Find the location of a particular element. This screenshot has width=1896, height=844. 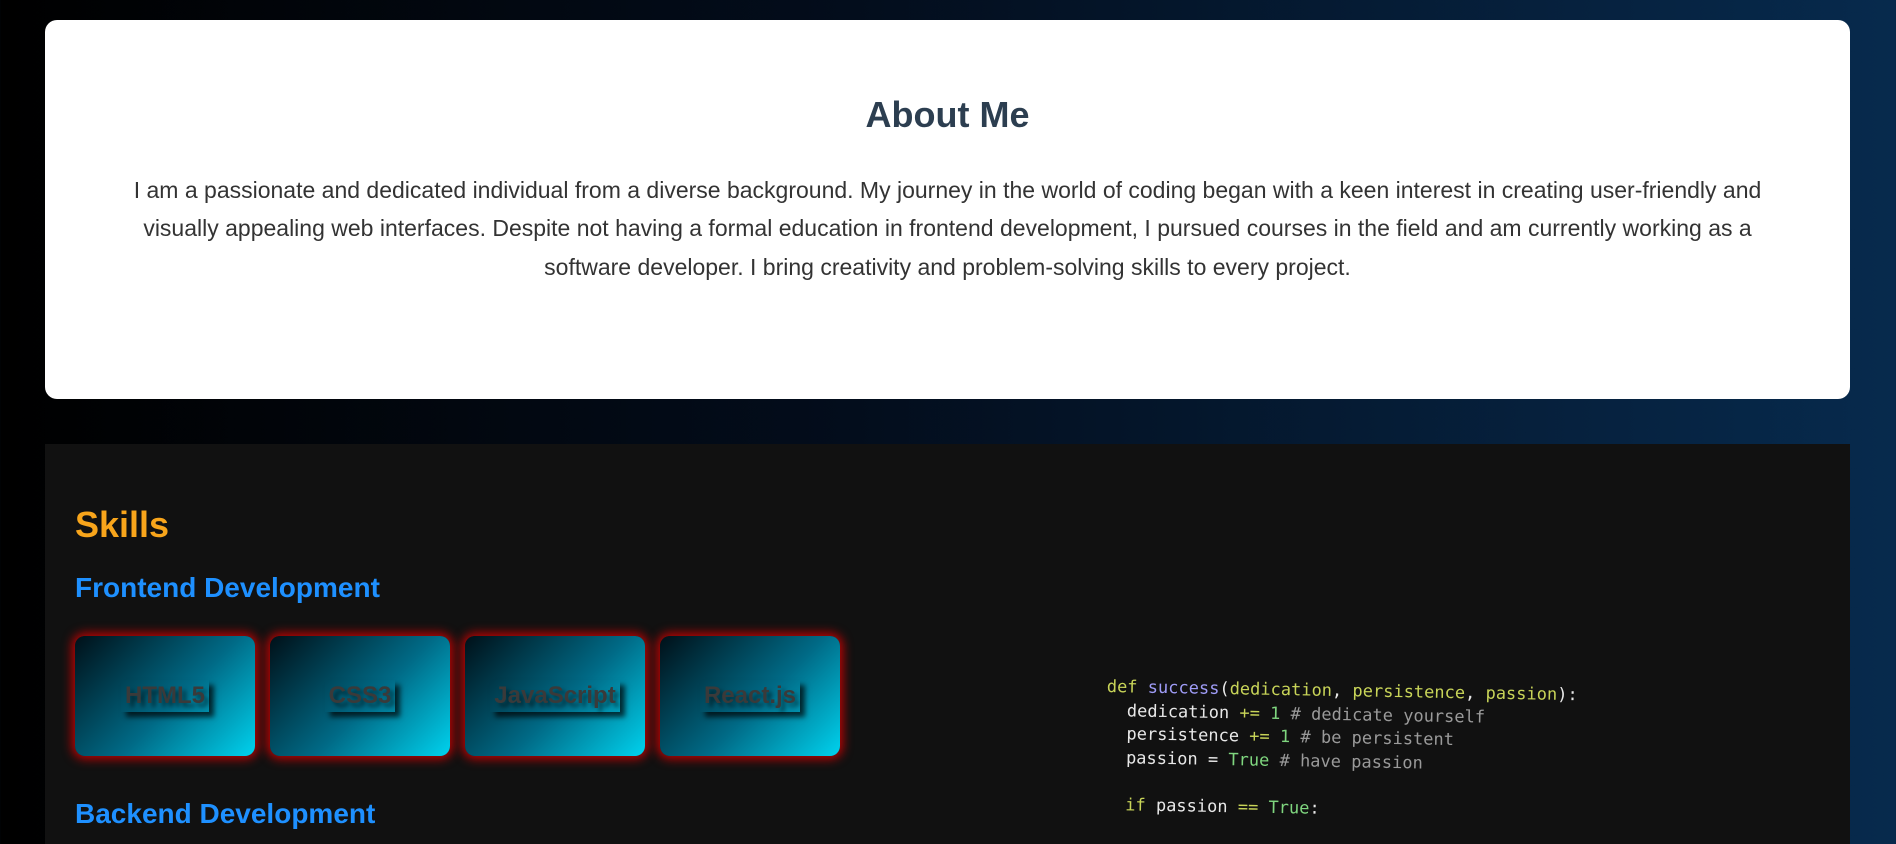

code-token: ): is located at coordinates (1567, 695).